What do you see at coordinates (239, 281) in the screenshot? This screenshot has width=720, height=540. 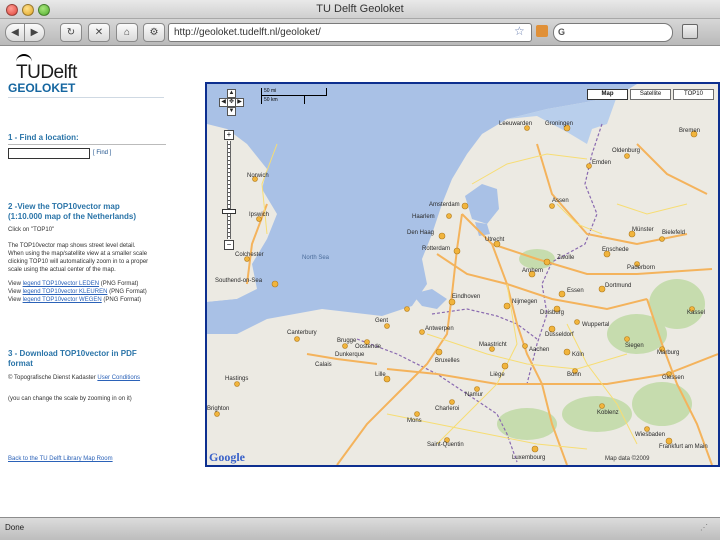 I see `svg-text: Southend-on-Sea` at bounding box center [239, 281].